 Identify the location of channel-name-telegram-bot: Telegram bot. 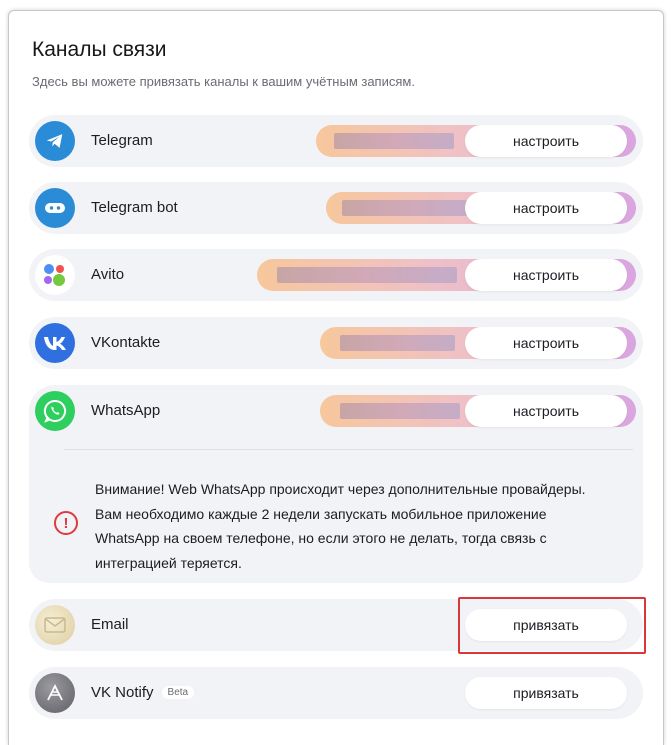
(134, 207).